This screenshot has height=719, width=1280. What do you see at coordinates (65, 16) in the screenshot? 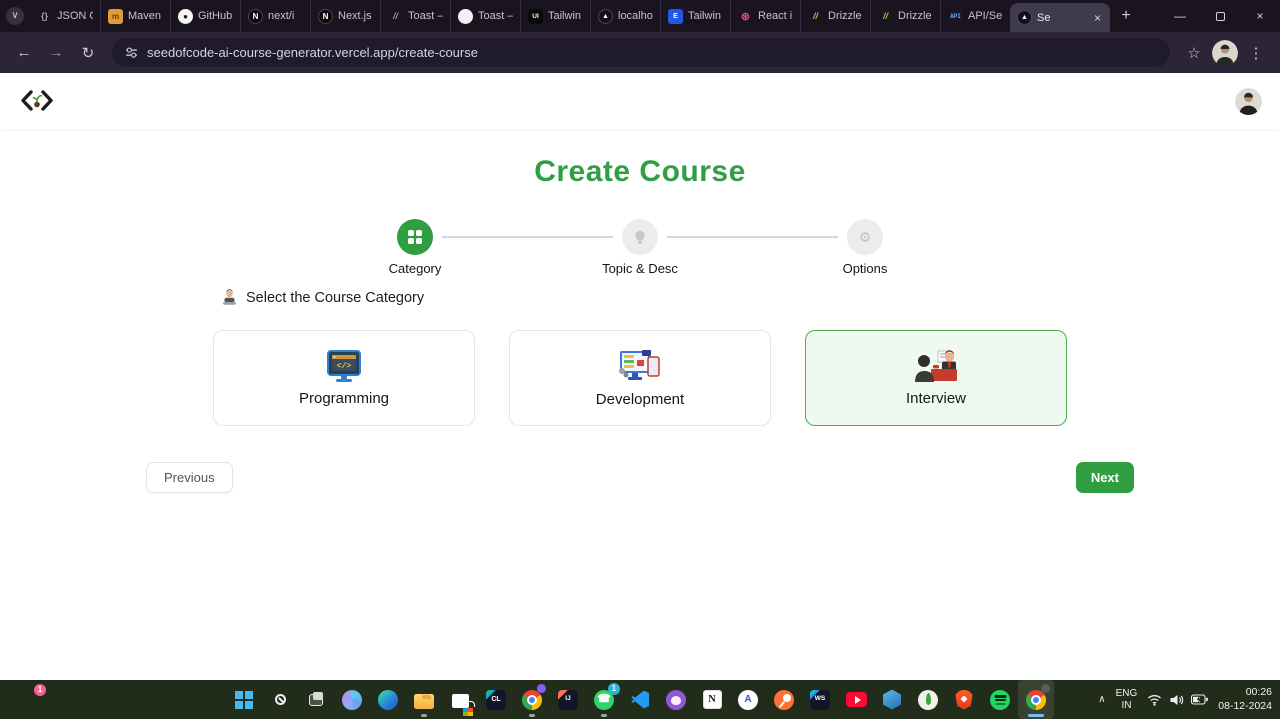
I see `tab-0-json-c: {} JSON C` at bounding box center [65, 16].